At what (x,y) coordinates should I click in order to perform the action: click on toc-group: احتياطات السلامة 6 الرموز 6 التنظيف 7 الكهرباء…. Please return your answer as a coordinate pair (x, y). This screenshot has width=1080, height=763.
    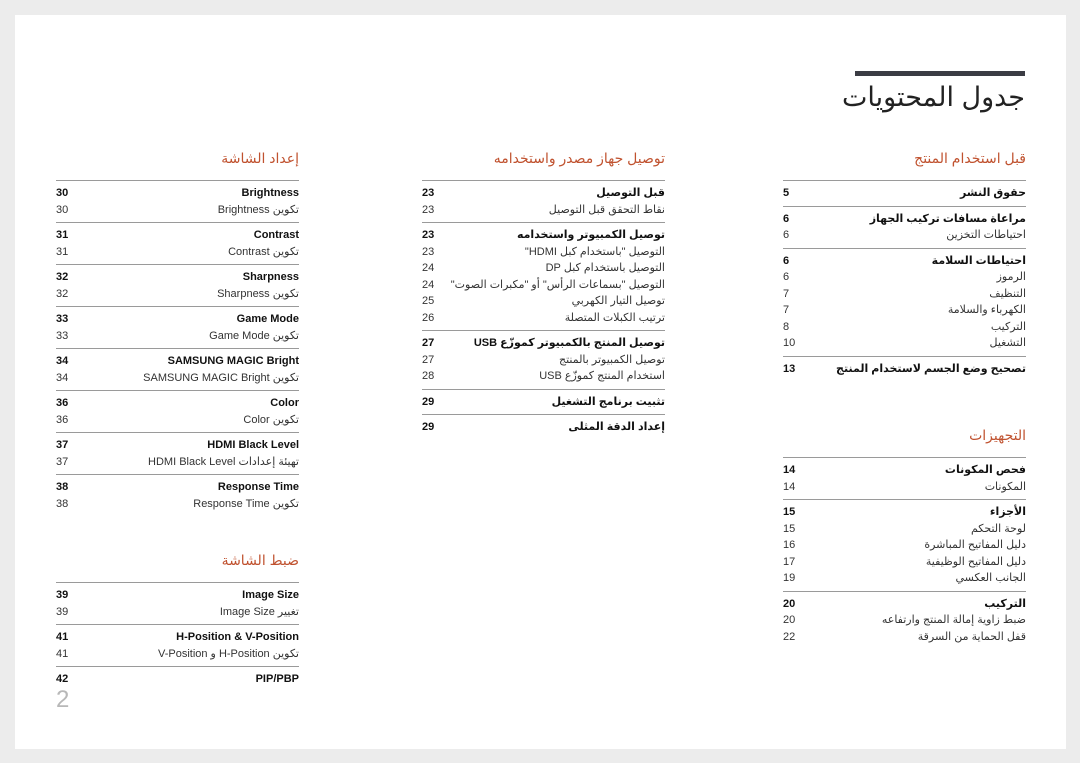
    Looking at the image, I should click on (904, 301).